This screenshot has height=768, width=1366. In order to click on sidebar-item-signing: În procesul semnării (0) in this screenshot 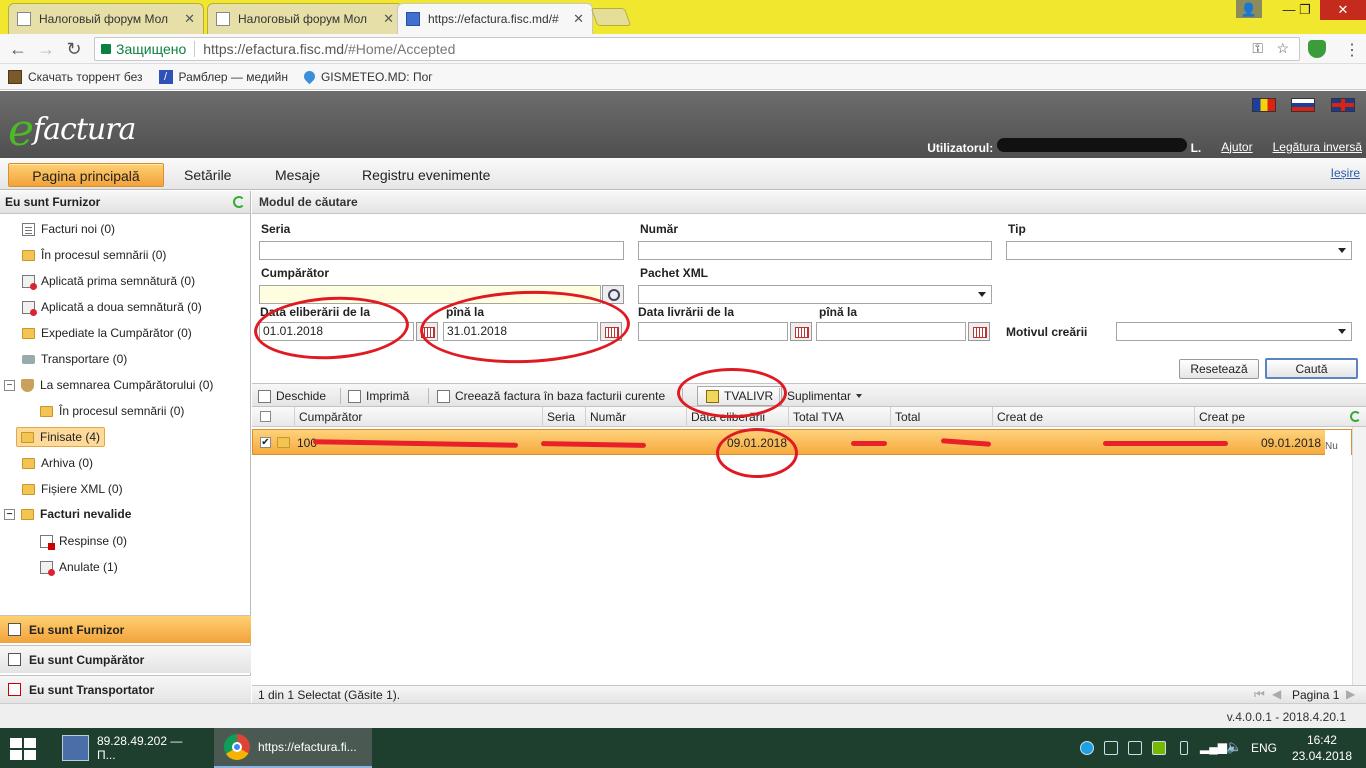, I will do `click(94, 255)`.